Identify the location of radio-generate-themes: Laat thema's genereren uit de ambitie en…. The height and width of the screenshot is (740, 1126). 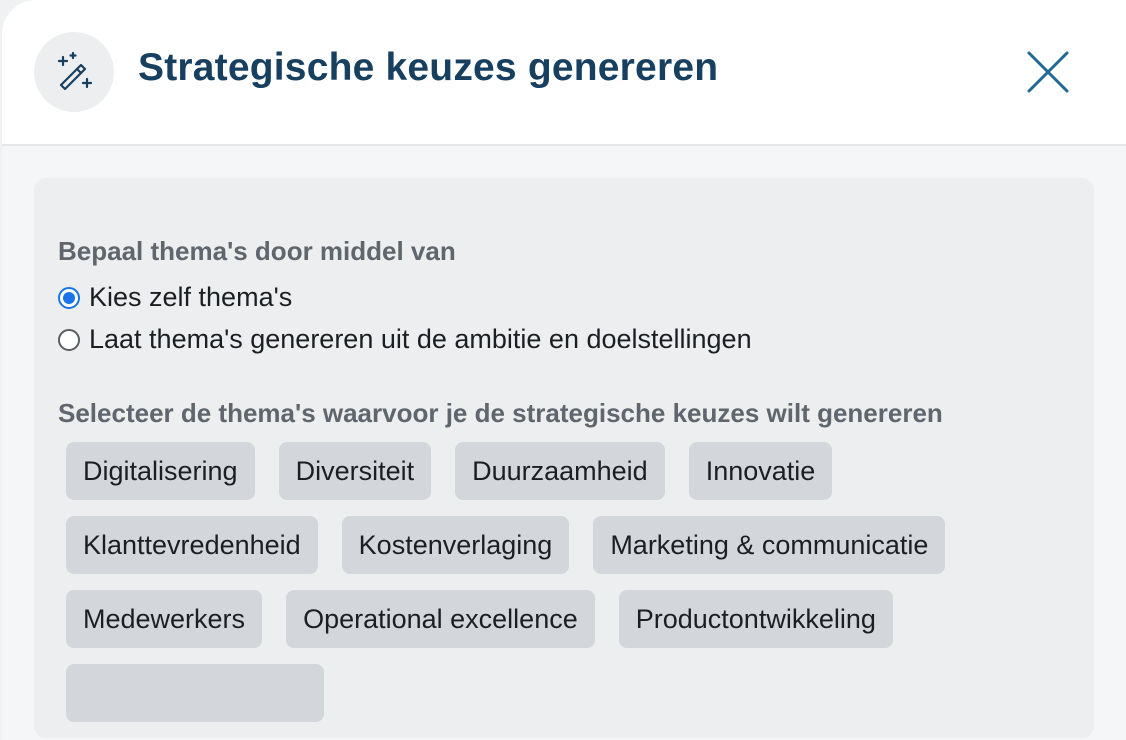
(405, 339).